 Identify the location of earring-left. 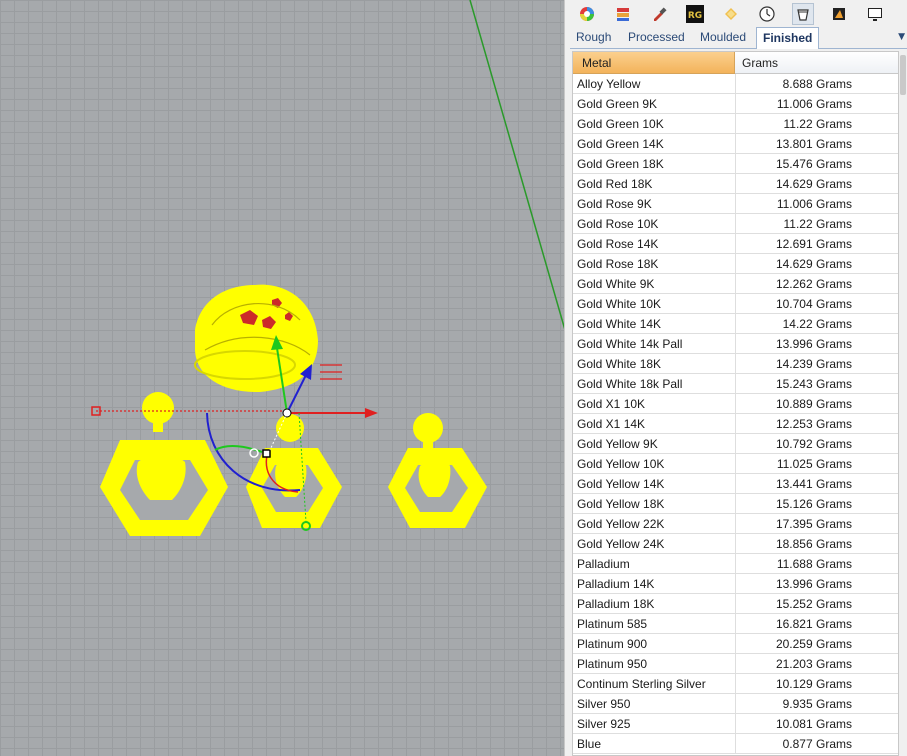
(164, 464).